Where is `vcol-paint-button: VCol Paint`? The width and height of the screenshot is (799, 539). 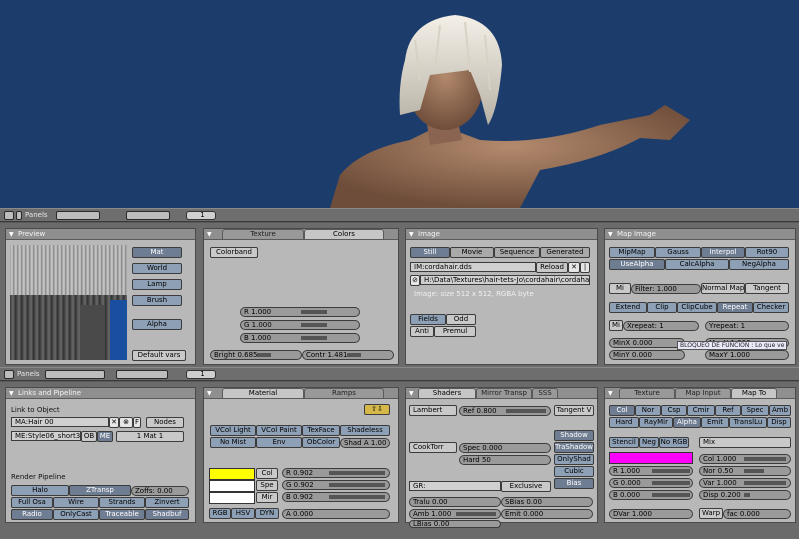
vcol-paint-button: VCol Paint is located at coordinates (279, 430).